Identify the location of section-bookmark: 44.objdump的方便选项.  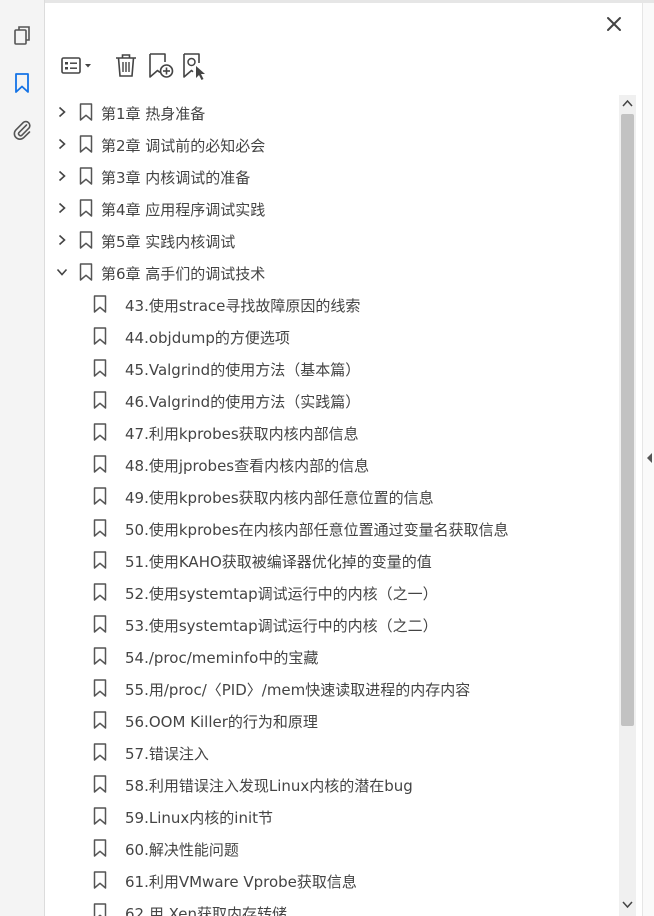
(332, 336).